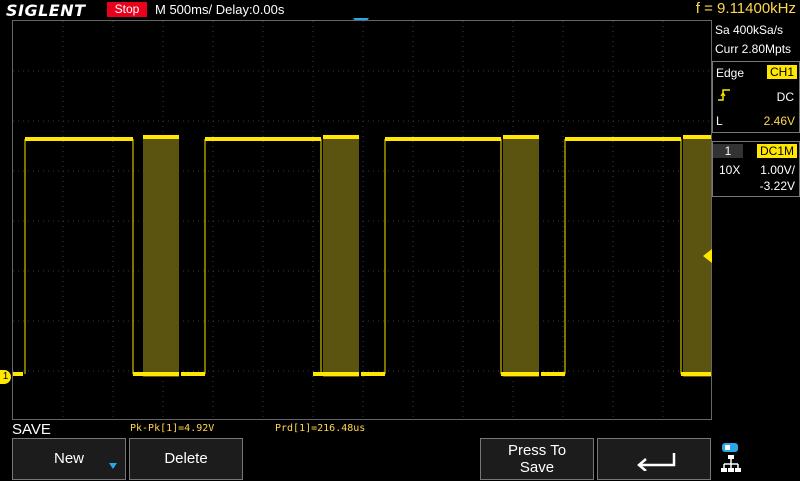 This screenshot has width=800, height=481. What do you see at coordinates (320, 428) in the screenshot?
I see `measurement-period: Prd[1]=216.48us` at bounding box center [320, 428].